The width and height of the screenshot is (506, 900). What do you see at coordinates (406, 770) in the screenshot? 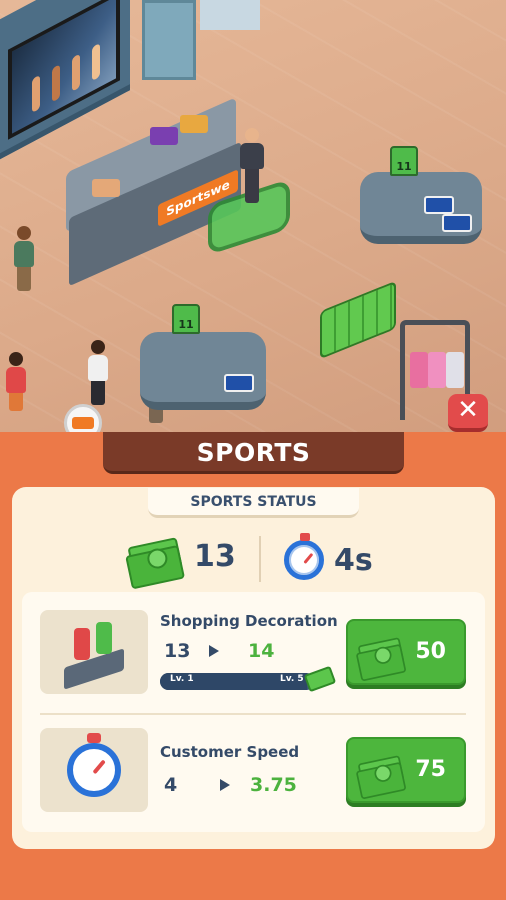
I see `upgrade-buy-button: 75` at bounding box center [406, 770].